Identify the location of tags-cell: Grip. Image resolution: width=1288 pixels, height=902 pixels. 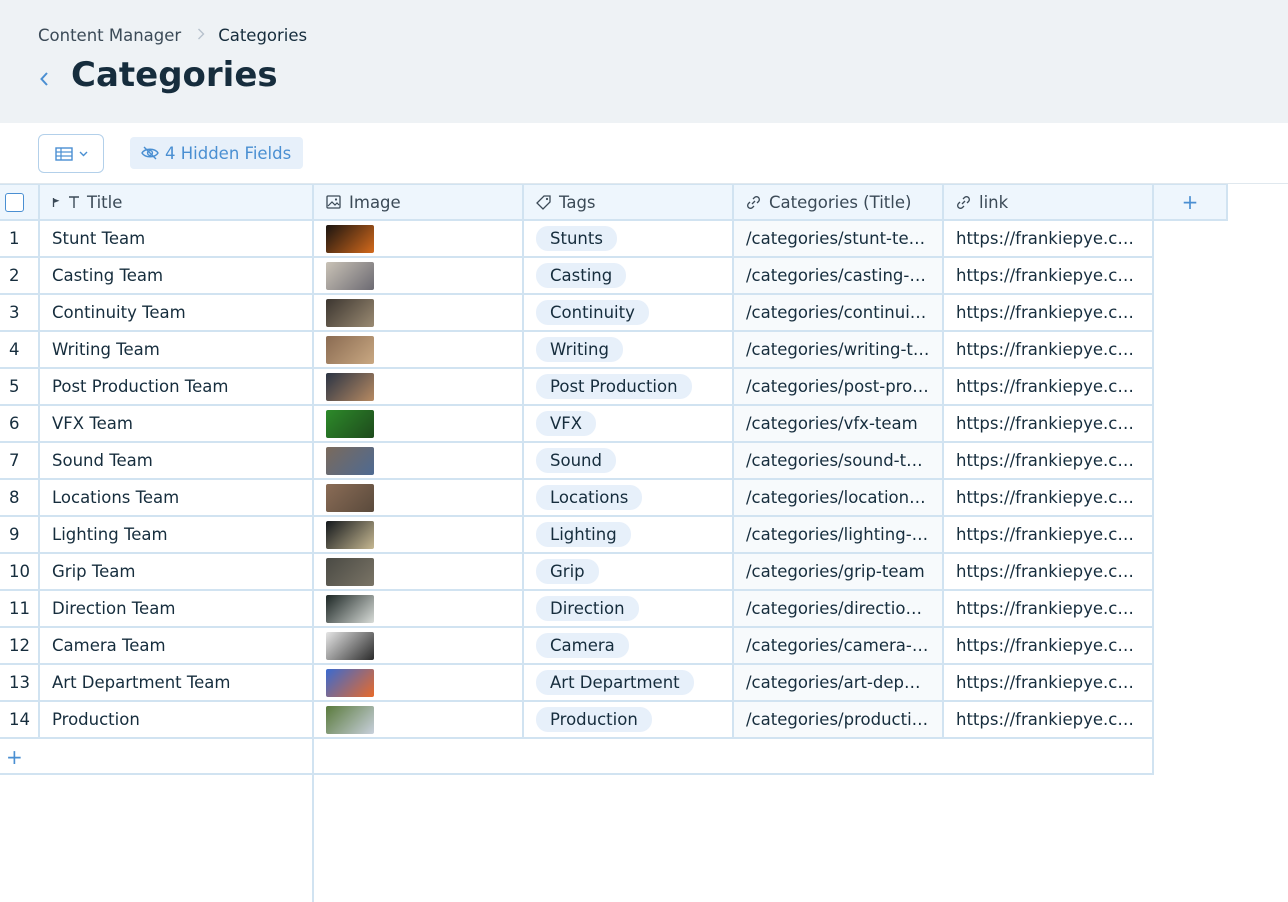
(629, 572).